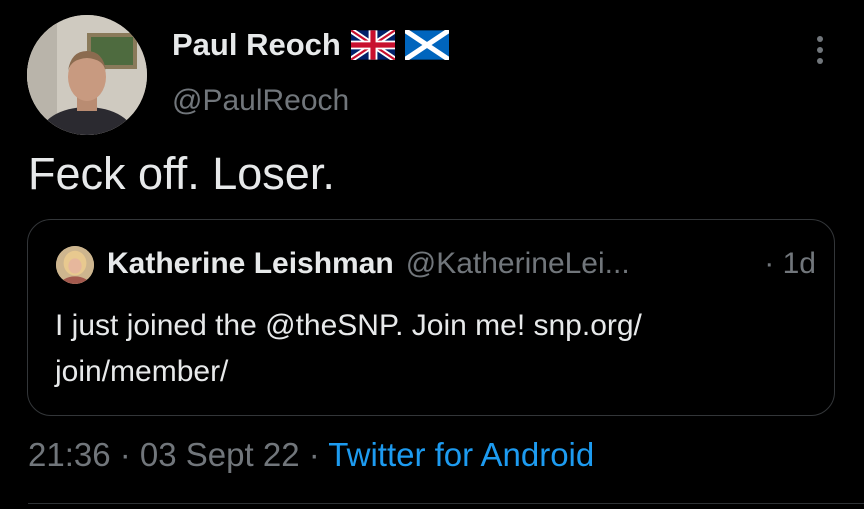  I want to click on tweet-text: Feck off. Loser., so click(181, 173).